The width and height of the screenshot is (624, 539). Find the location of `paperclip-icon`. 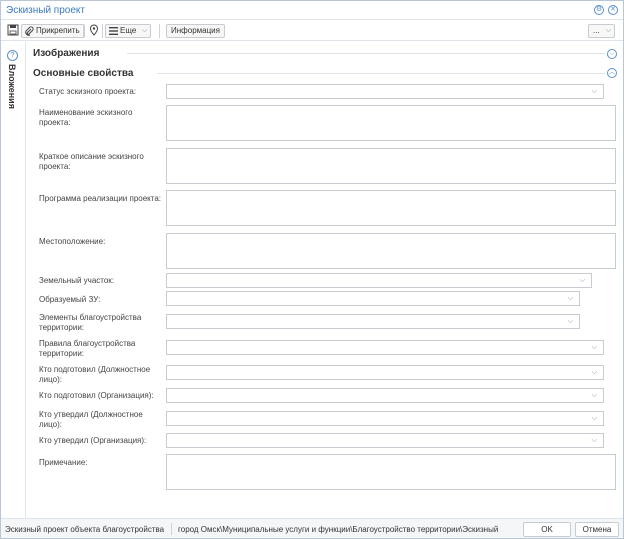

paperclip-icon is located at coordinates (29, 31).